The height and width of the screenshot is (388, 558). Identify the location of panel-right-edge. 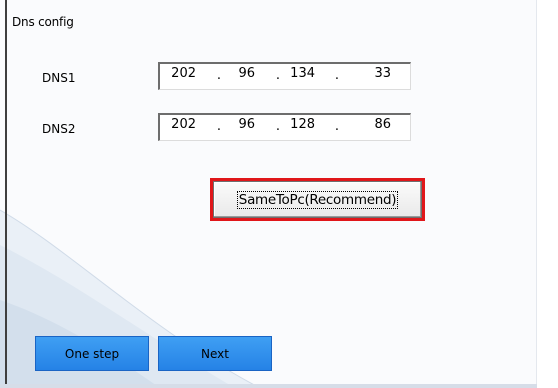
(536, 194).